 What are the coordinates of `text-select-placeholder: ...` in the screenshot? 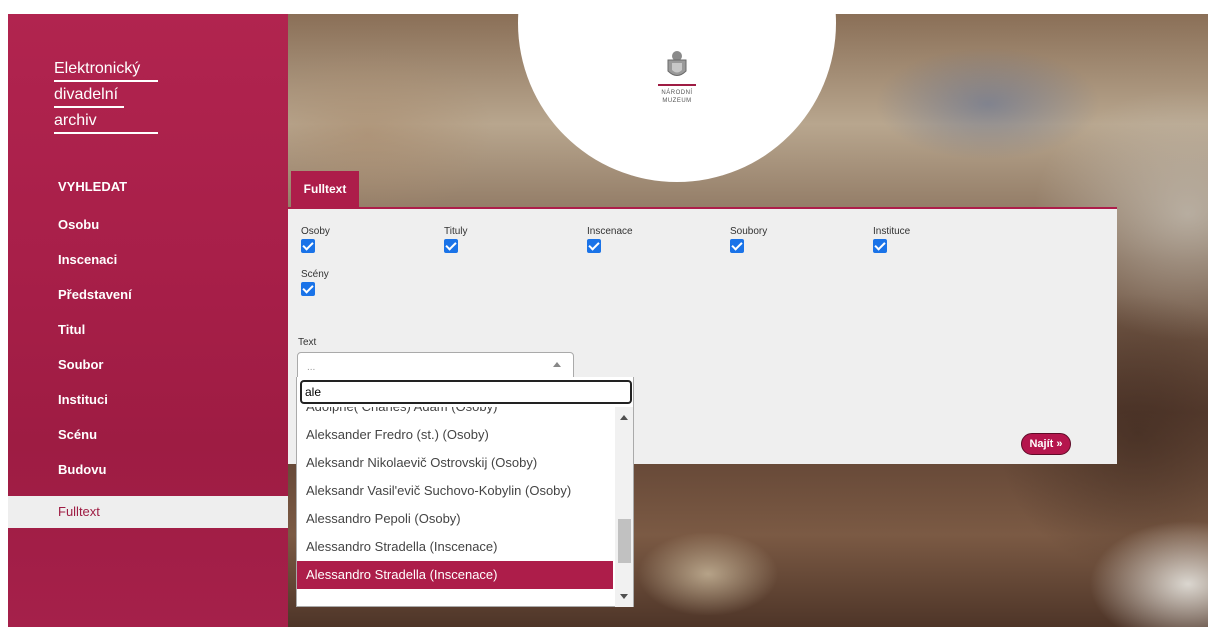 It's located at (311, 367).